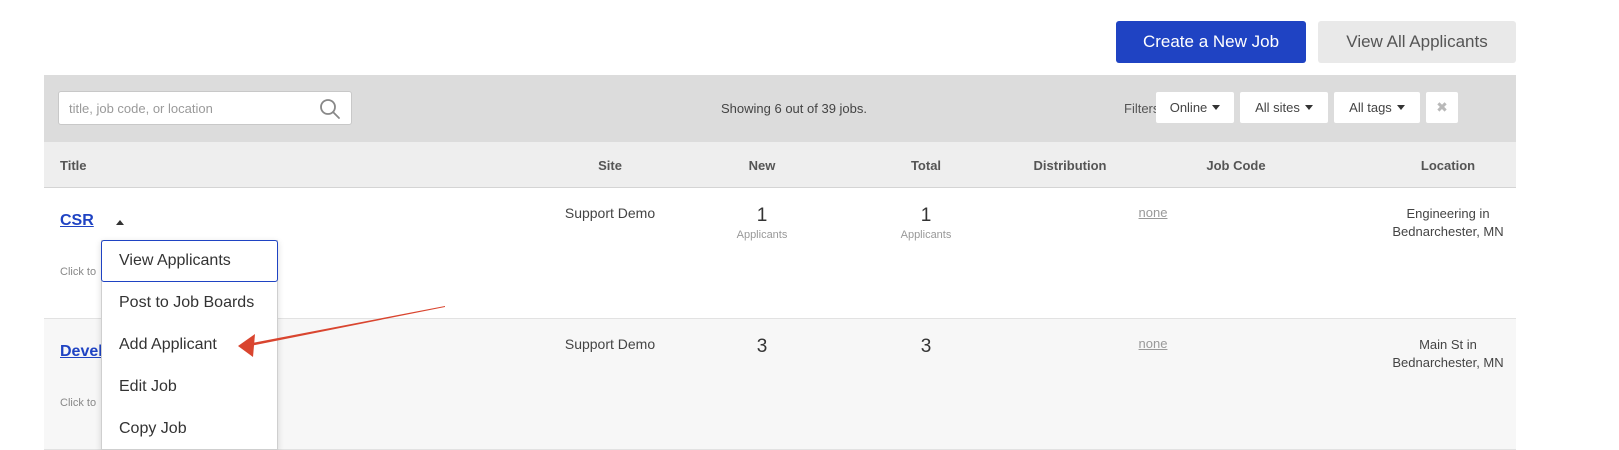 The height and width of the screenshot is (450, 1619). Describe the element at coordinates (794, 108) in the screenshot. I see `results-count: Showing 6 out of 39 jobs.` at that location.